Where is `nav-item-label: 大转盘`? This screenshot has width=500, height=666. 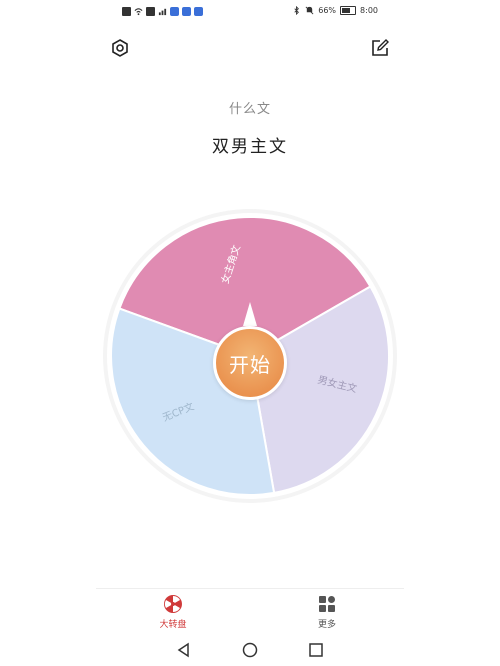 nav-item-label: 大转盘 is located at coordinates (173, 625).